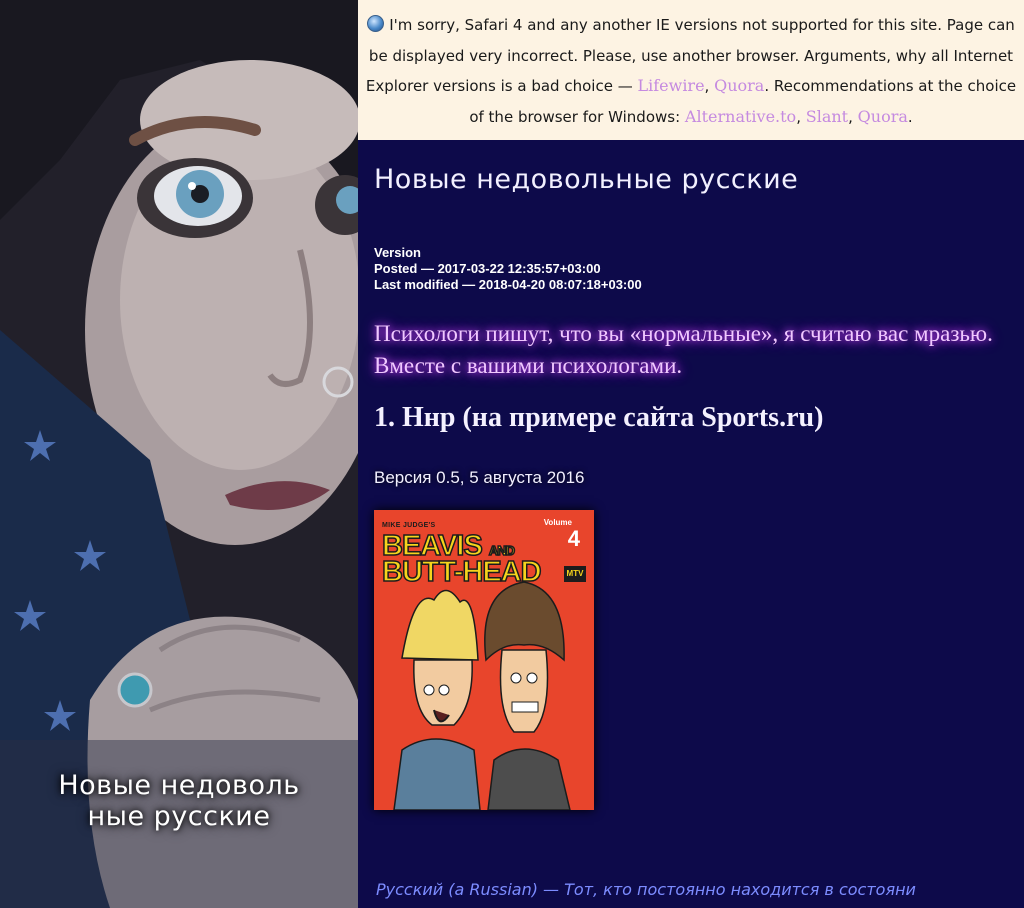  I want to click on section-heading: 1. Ннр (на примере сайта Sports.ru), so click(599, 417).